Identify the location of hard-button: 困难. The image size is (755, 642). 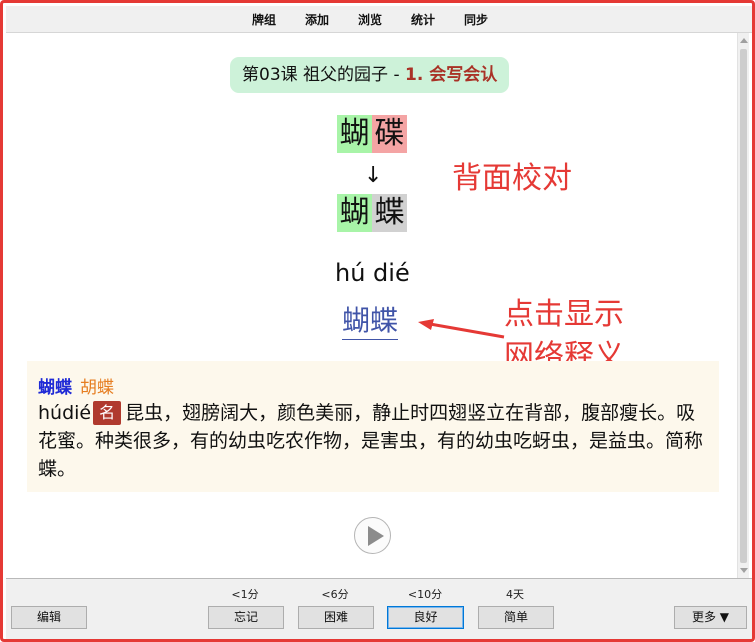
(336, 617).